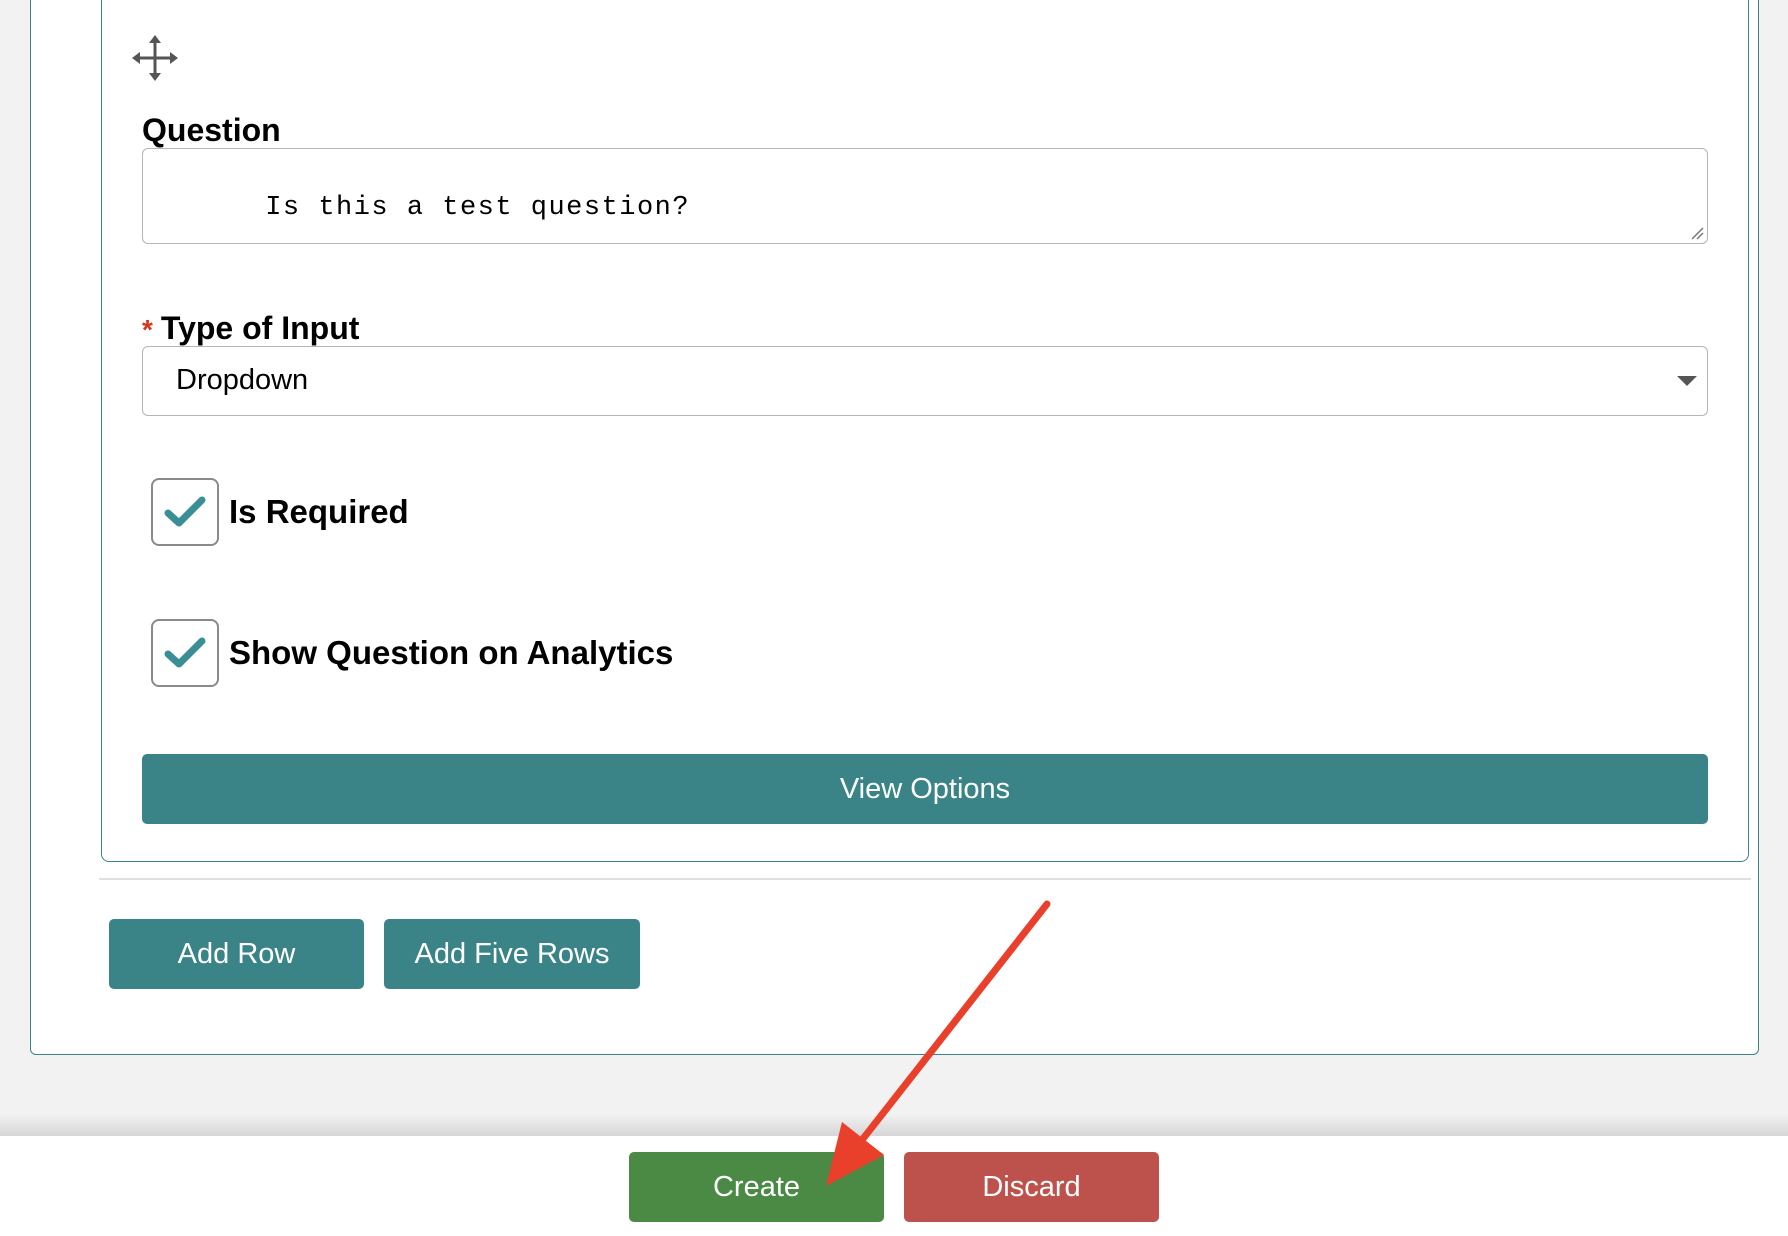 The image size is (1788, 1236). I want to click on question-textarea: Is this a test question?, so click(925, 196).